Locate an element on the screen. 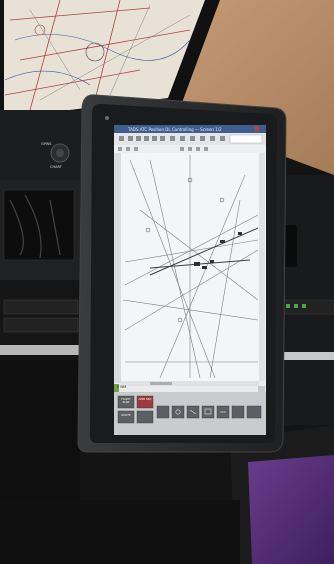 The image size is (334, 564). left-side-panel is located at coordinates (117, 268).